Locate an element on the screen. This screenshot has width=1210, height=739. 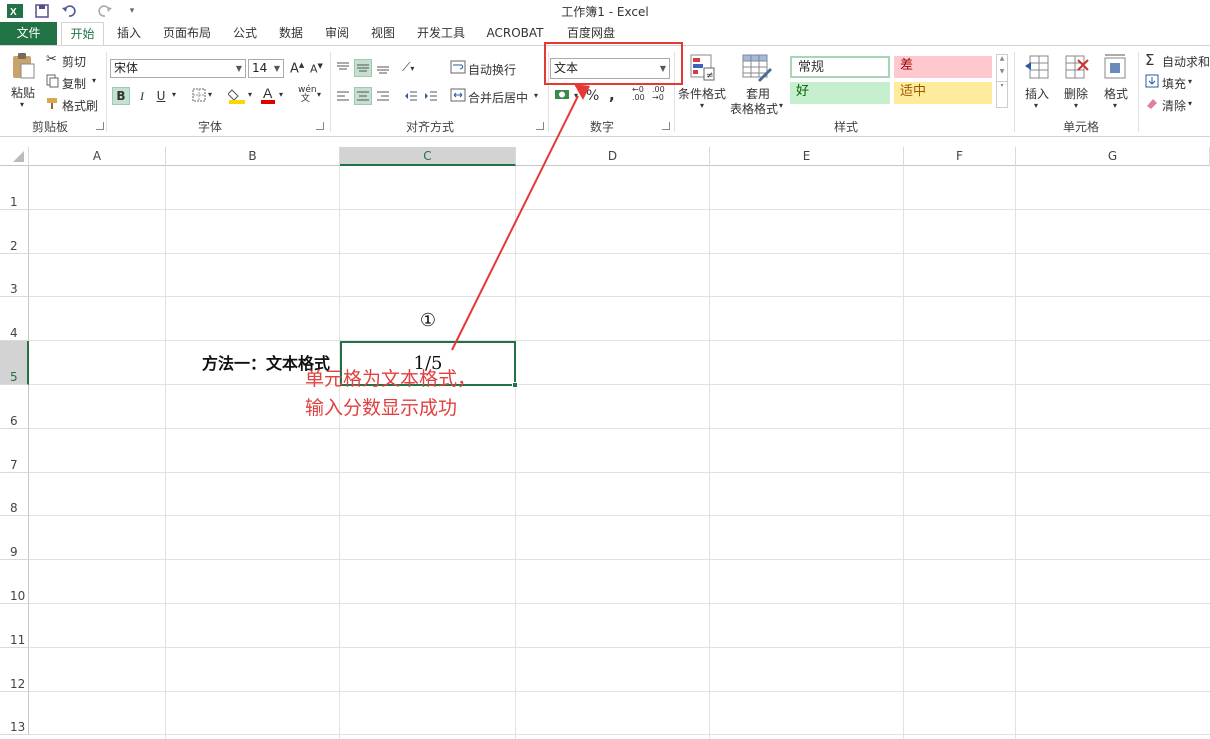
italic-button: I is located at coordinates (142, 96).